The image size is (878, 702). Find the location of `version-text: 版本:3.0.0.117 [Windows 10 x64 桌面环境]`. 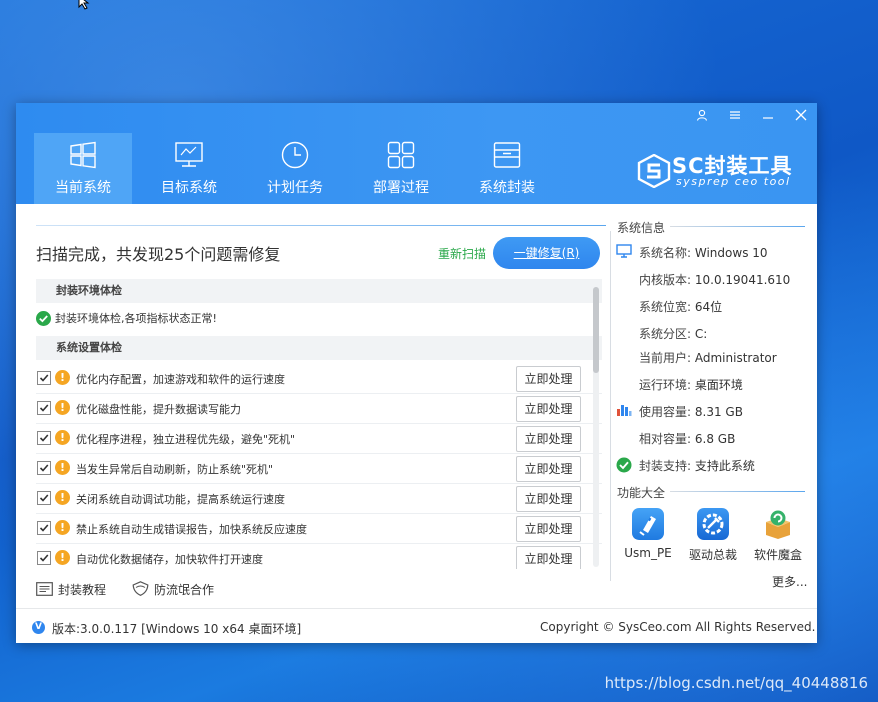

version-text: 版本:3.0.0.117 [Windows 10 x64 桌面环境] is located at coordinates (177, 629).